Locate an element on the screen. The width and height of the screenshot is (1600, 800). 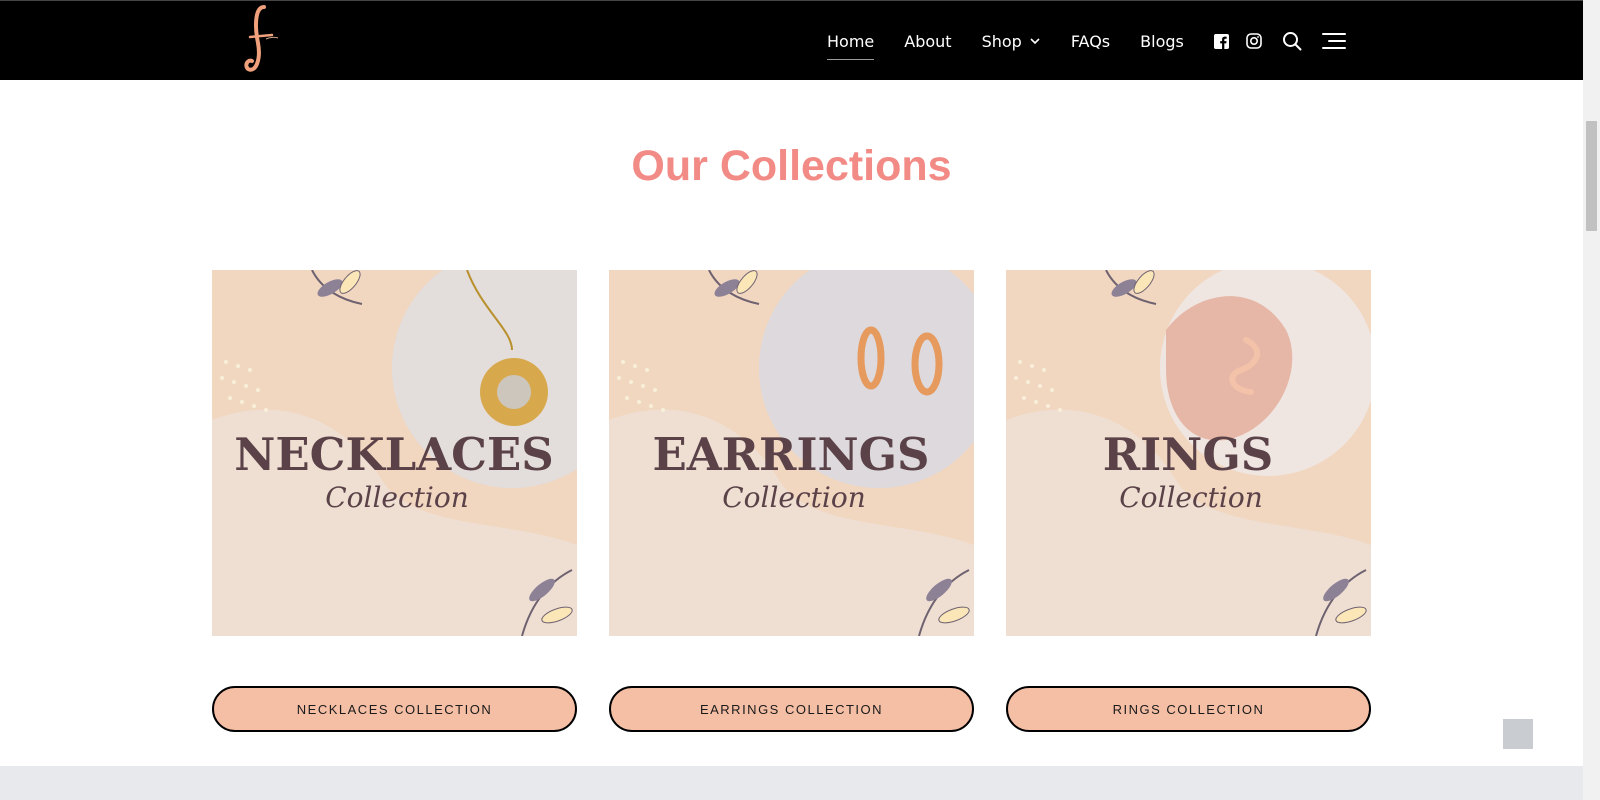
search-icon is located at coordinates (1292, 41).